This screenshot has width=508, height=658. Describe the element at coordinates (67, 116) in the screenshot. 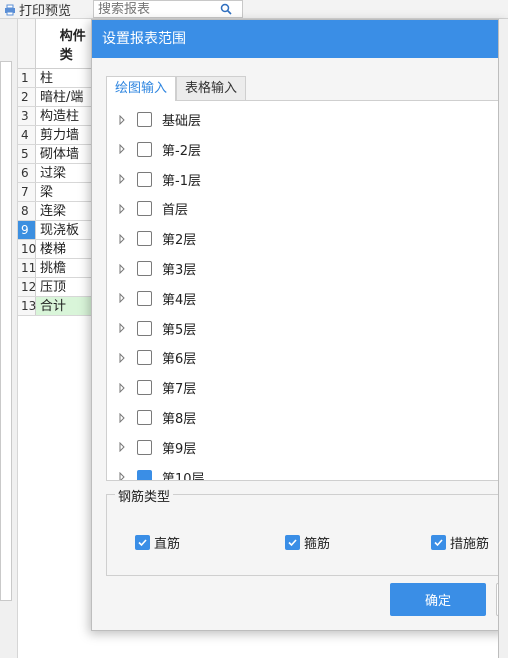

I see `table-cell-component: 构造柱` at that location.